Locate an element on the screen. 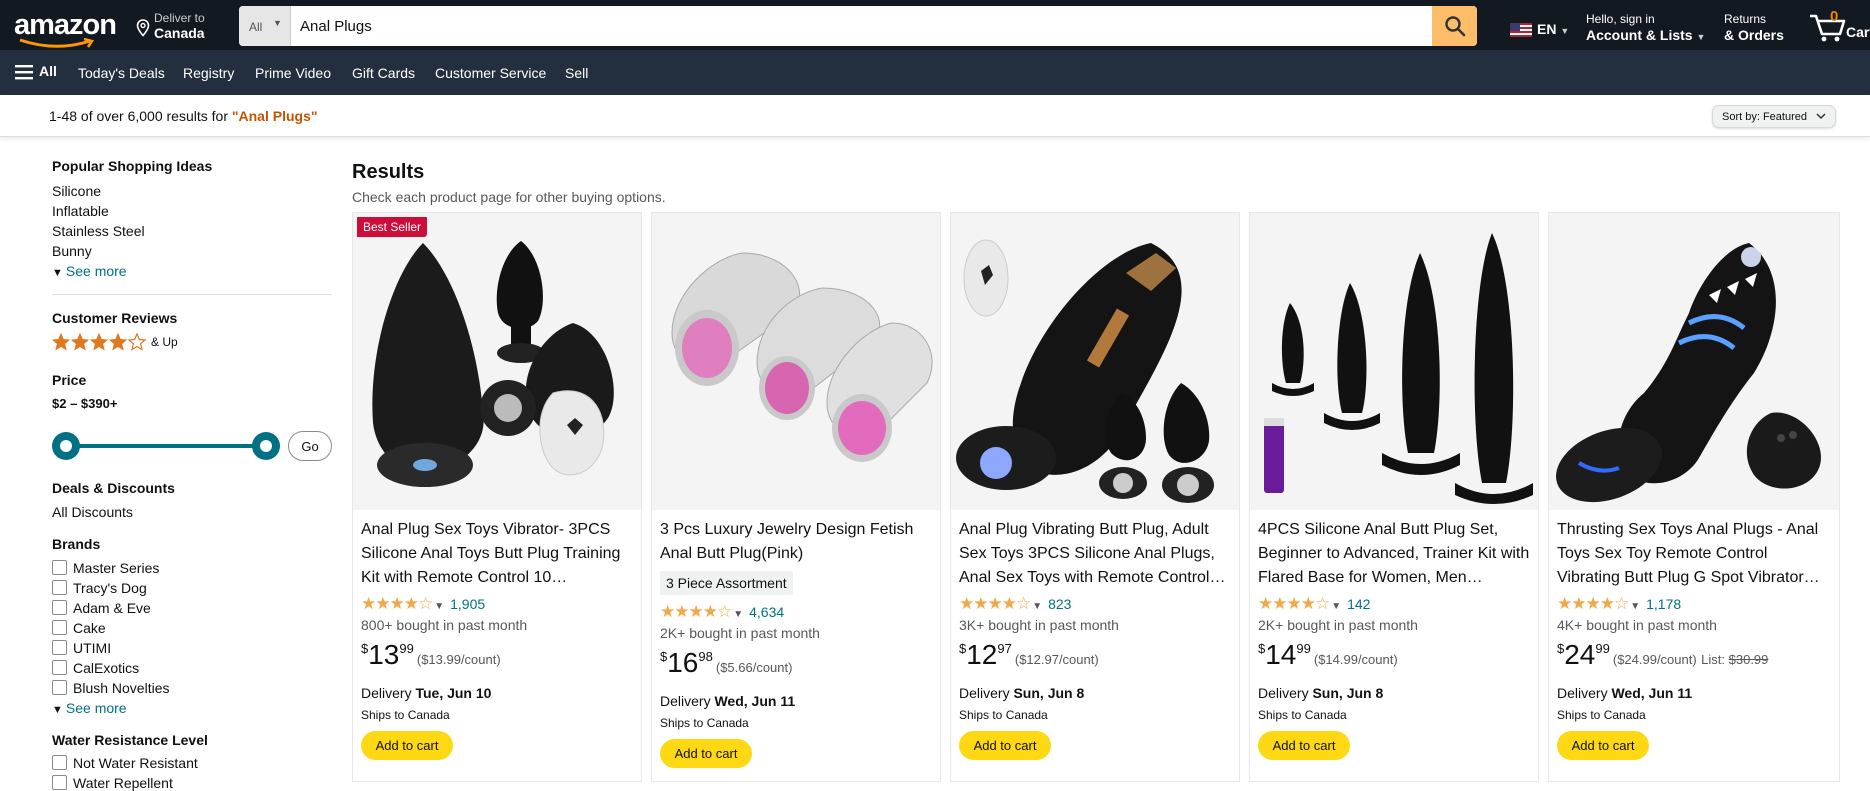 Image resolution: width=1870 pixels, height=791 pixels. popular-idea-inflatable: Inflatable is located at coordinates (80, 211).